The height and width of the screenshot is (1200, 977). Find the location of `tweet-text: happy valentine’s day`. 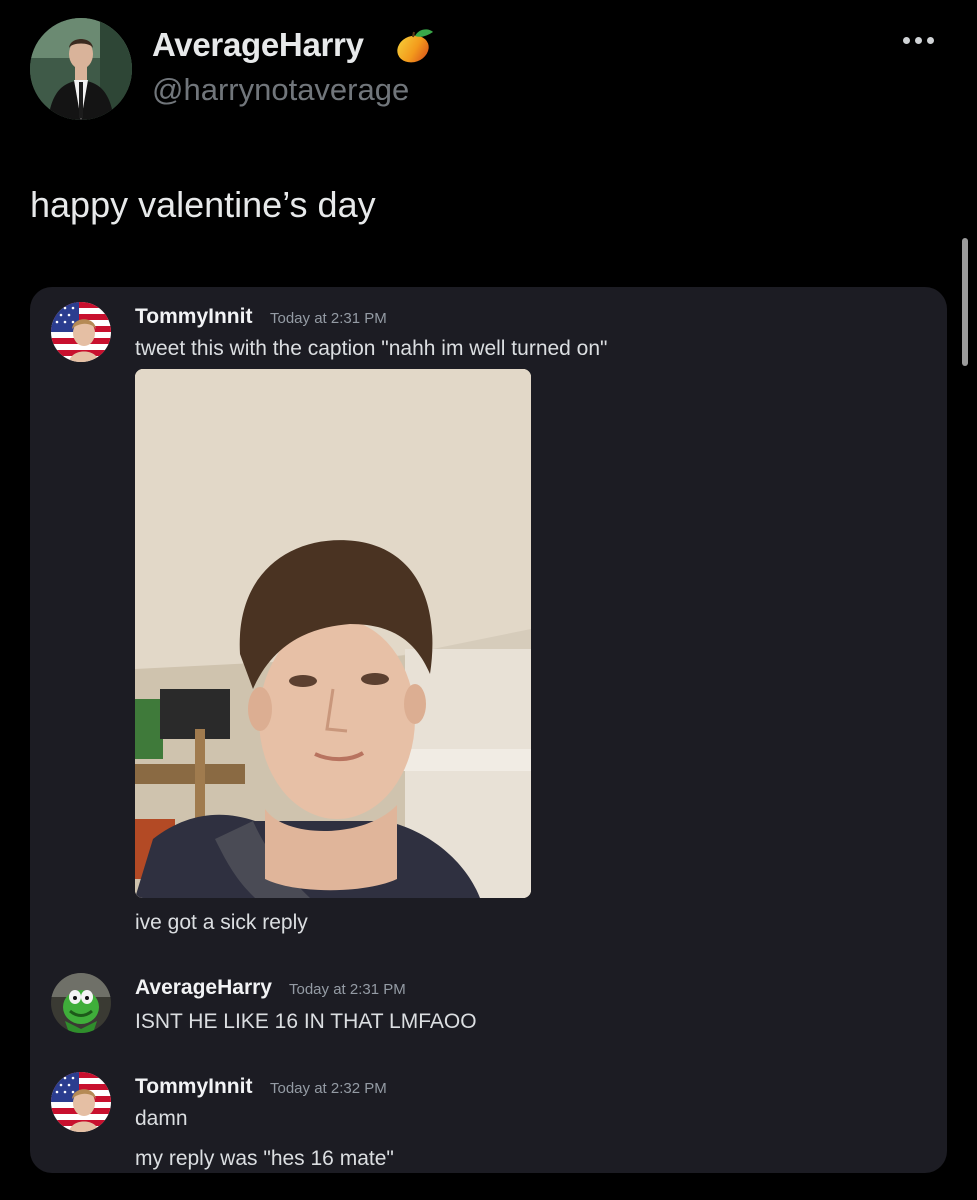

tweet-text: happy valentine’s day is located at coordinates (203, 204).